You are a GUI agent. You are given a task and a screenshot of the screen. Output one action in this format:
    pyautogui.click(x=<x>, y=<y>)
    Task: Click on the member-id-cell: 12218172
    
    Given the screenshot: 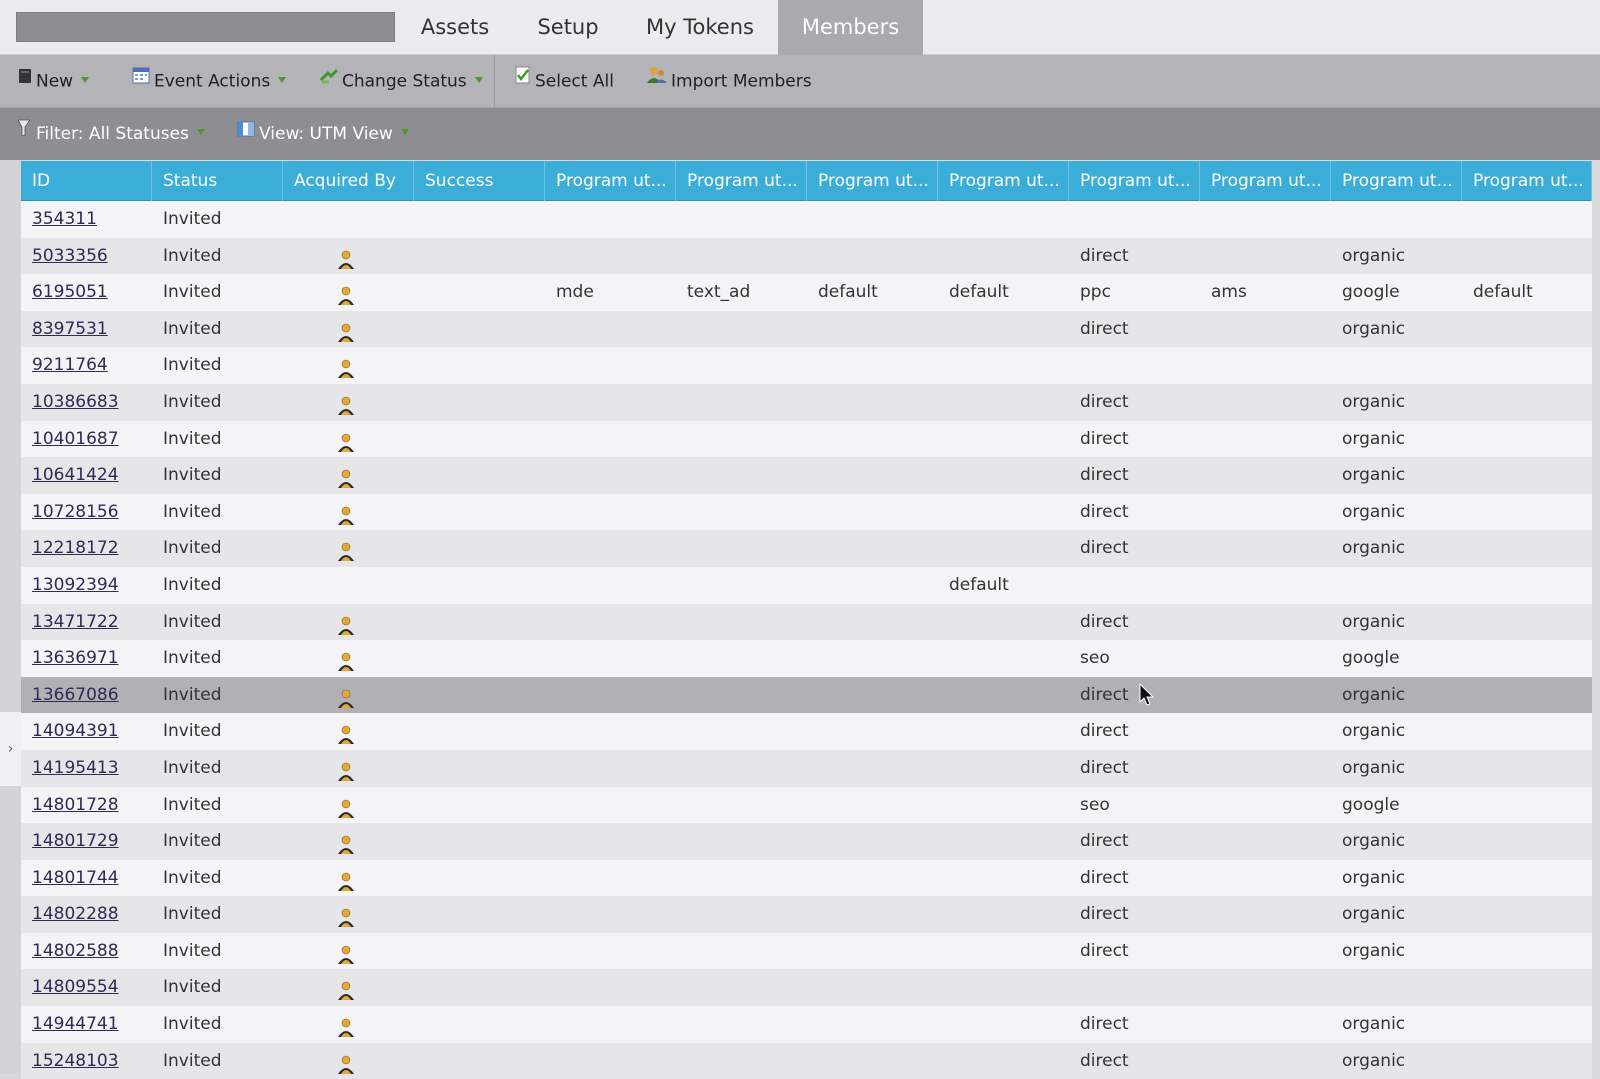 What is the action you would take?
    pyautogui.click(x=86, y=548)
    